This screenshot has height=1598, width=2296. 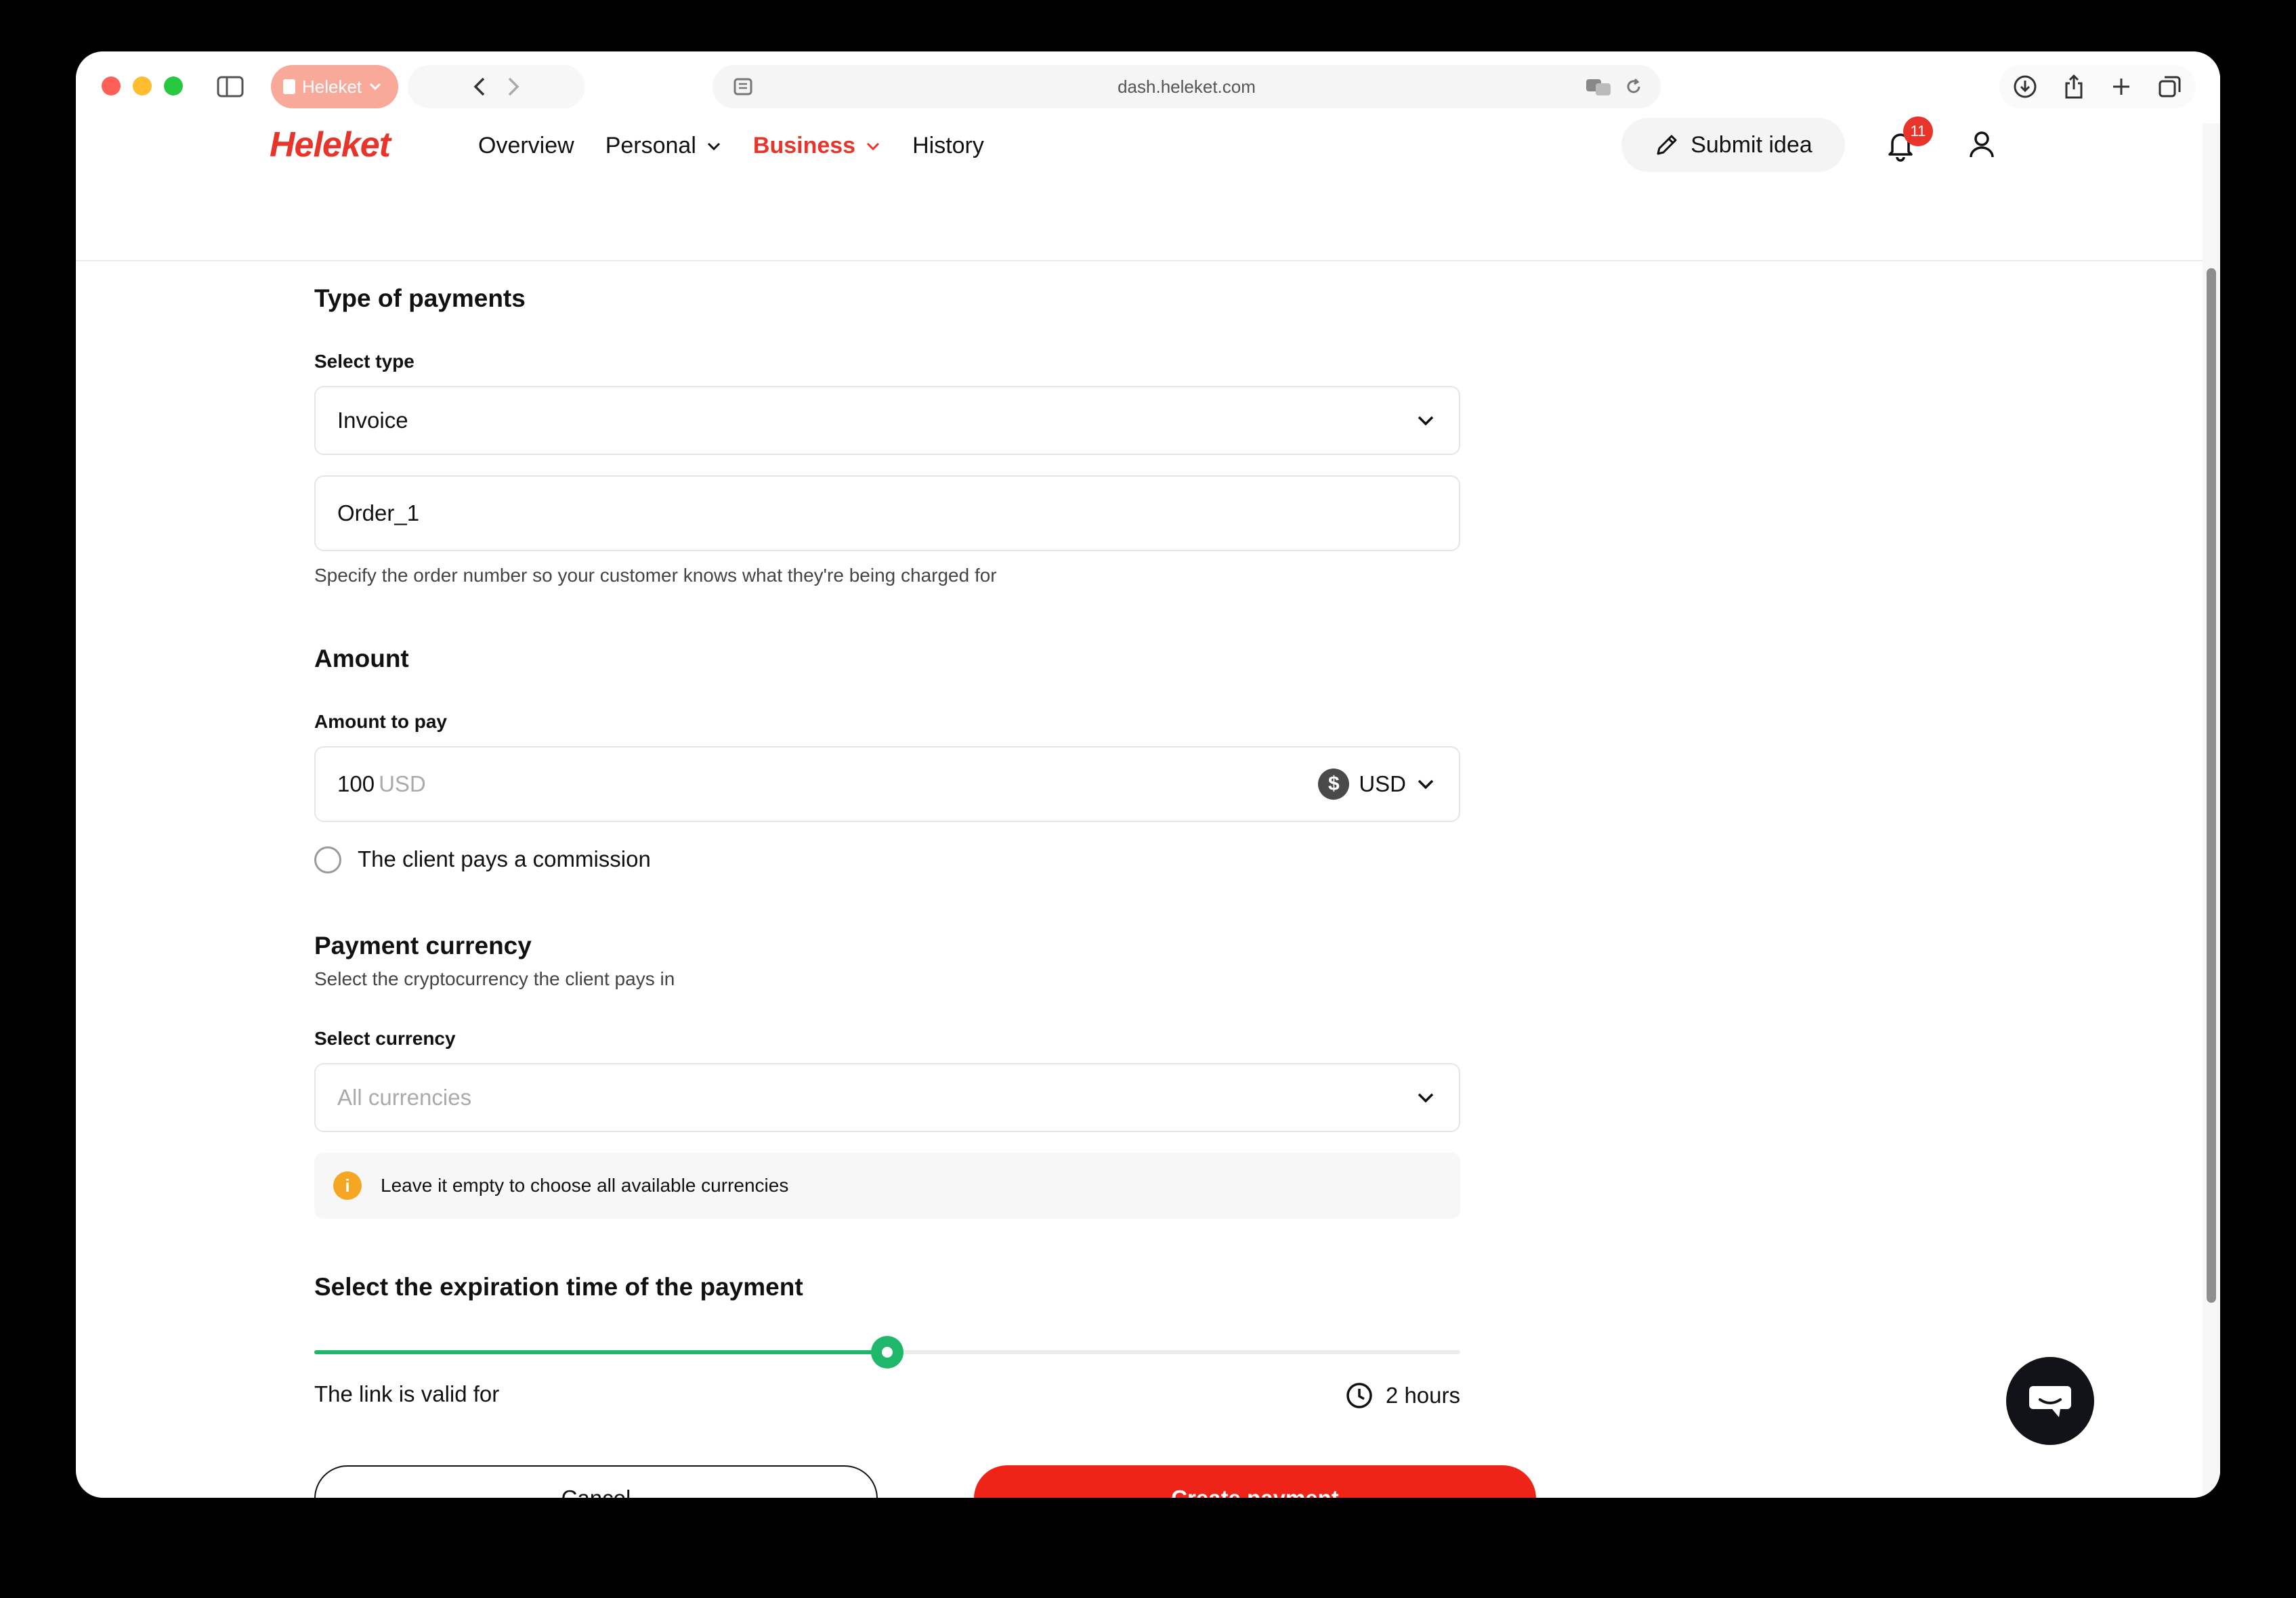 I want to click on amount-input: 100 USD $ USD, so click(x=887, y=784).